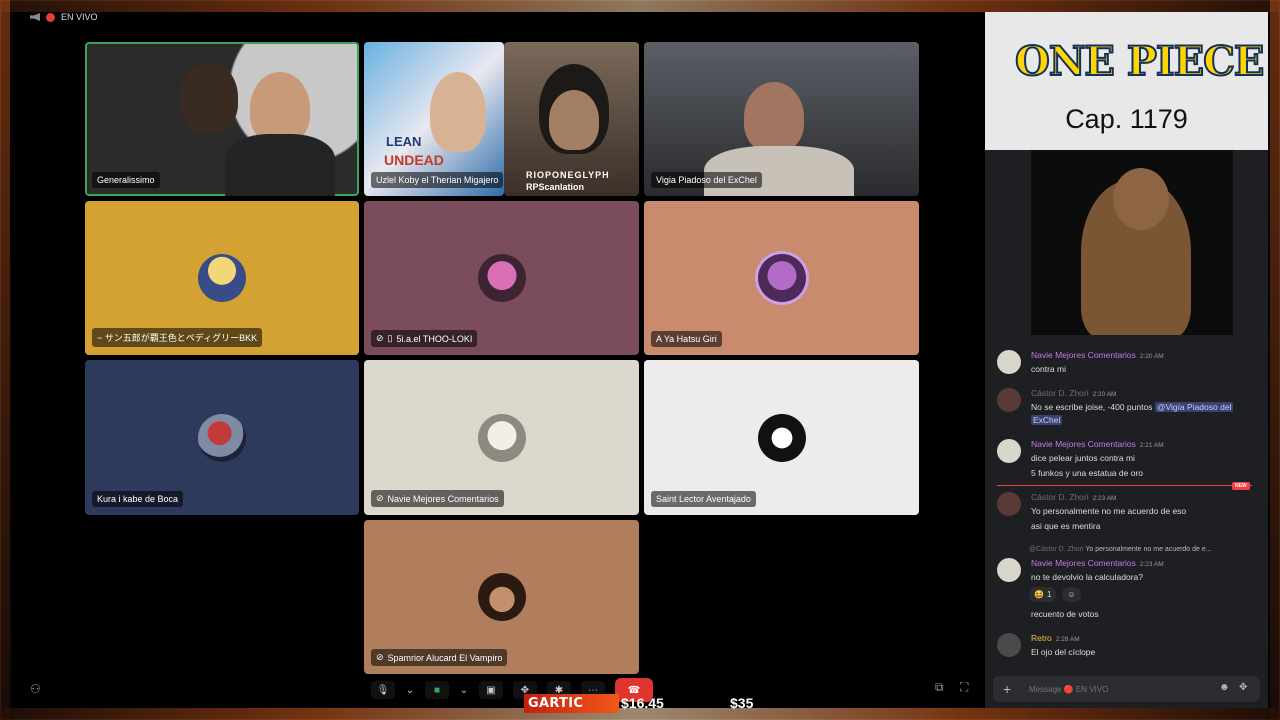 Image resolution: width=1280 pixels, height=720 pixels. I want to click on reaction-count: 1, so click(1049, 594).